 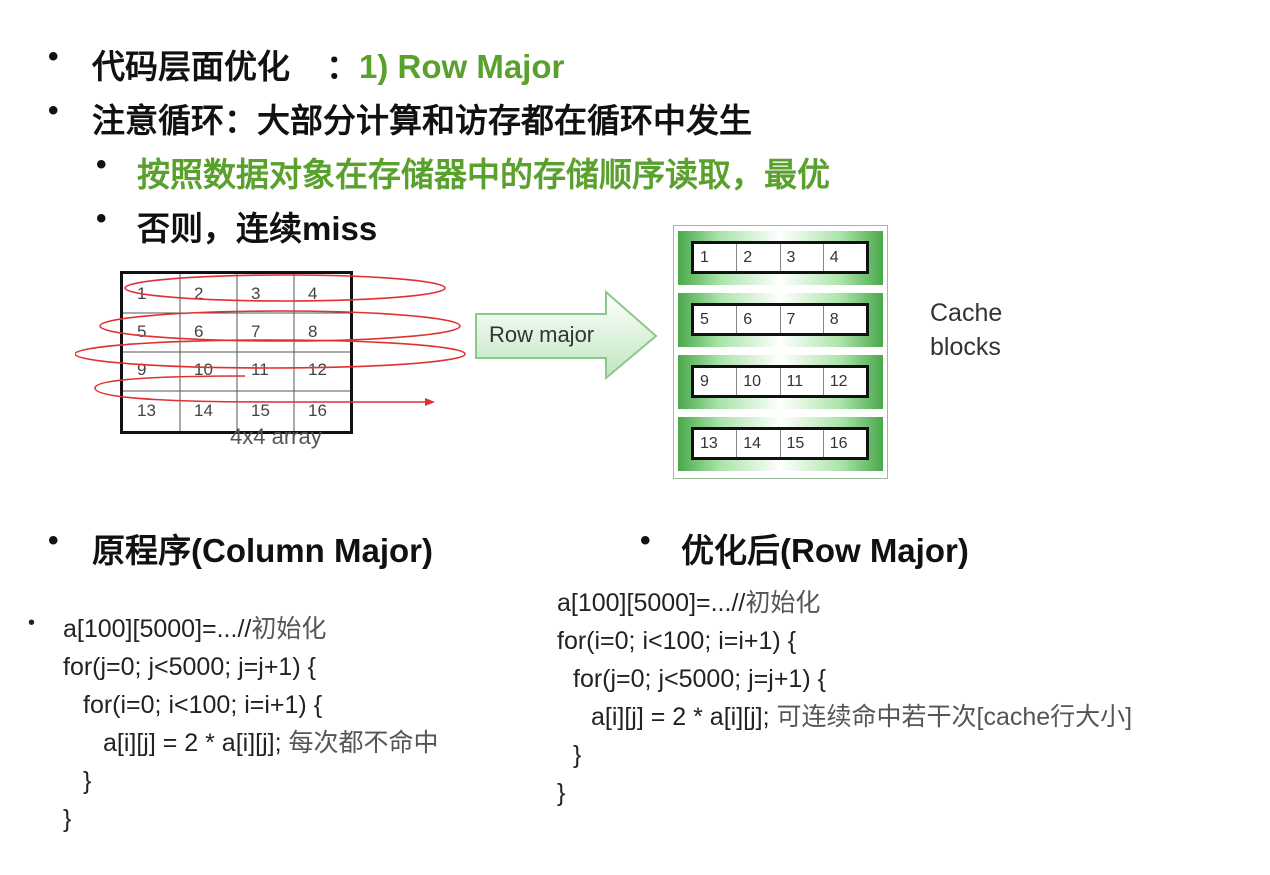 I want to click on code-line: a[i][j] = 2 * a[i][j]; 每次都不命中, so click(x=271, y=743).